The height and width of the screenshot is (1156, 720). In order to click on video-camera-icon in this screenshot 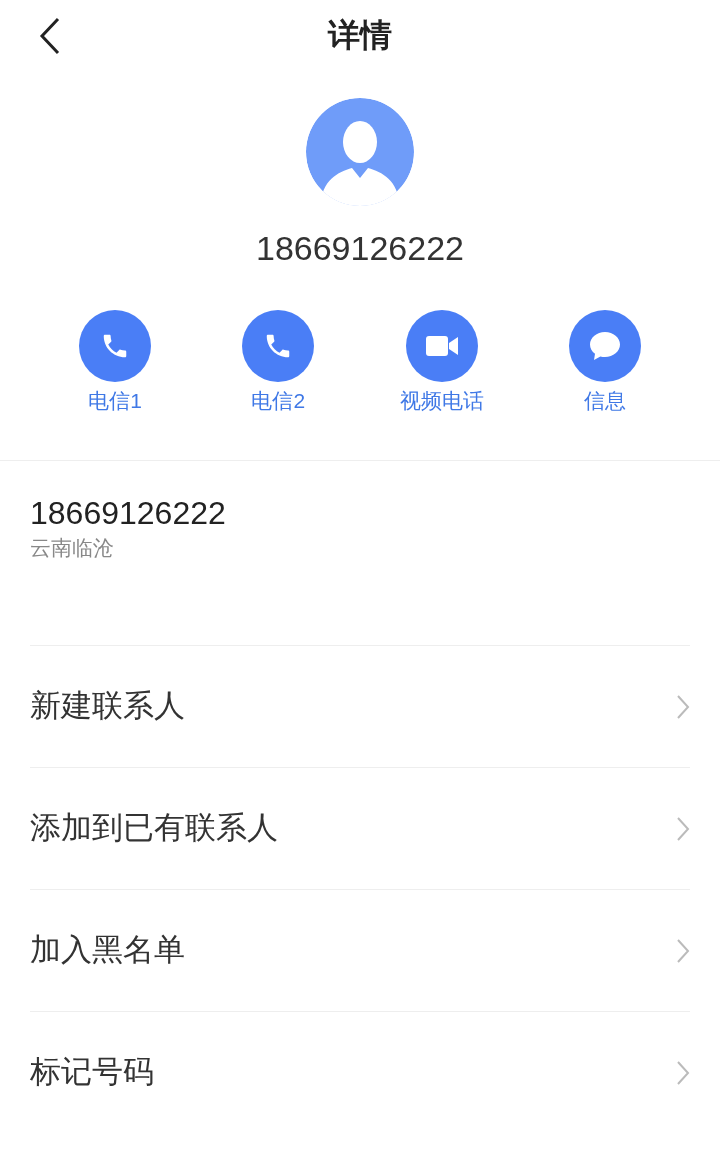, I will do `click(441, 346)`.